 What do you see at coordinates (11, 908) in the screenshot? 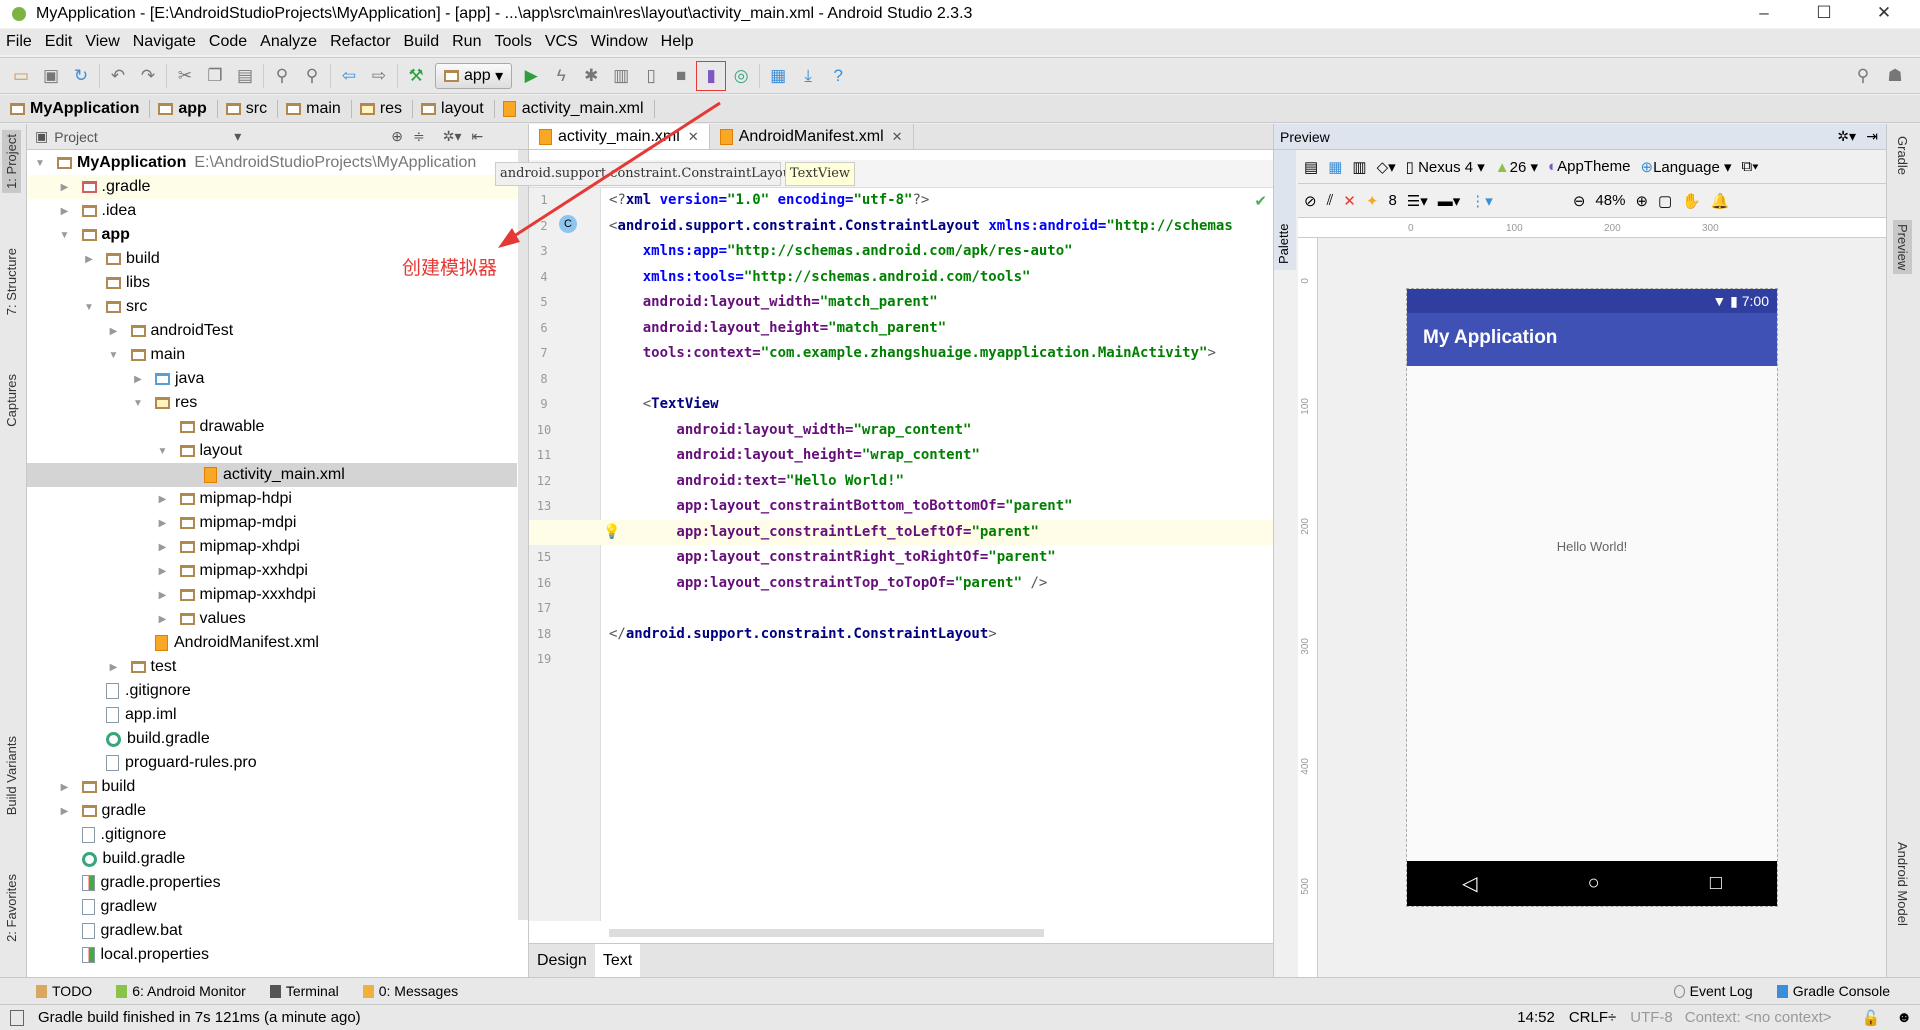
I see `tool-tab-favorites: 2: Favorites` at bounding box center [11, 908].